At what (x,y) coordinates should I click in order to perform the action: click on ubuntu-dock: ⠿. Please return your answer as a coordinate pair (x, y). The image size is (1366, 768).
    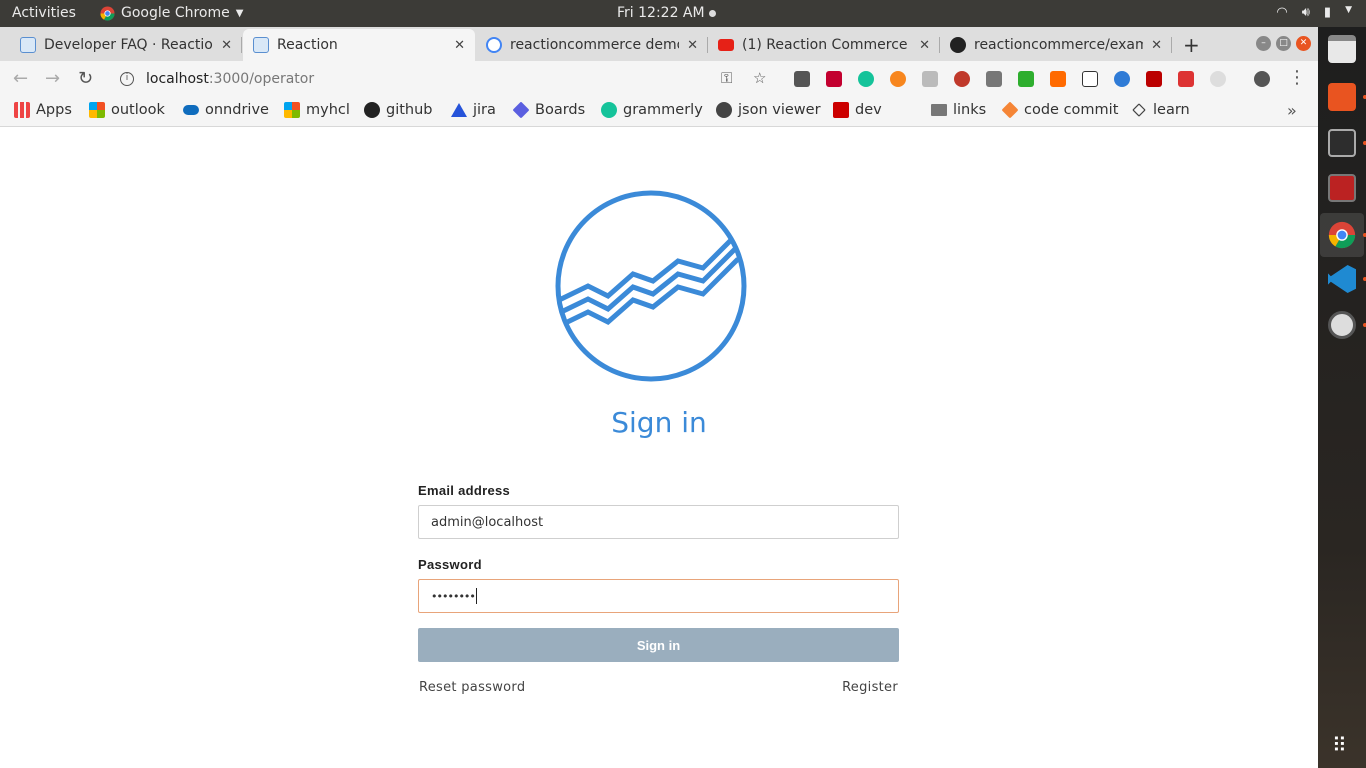
    Looking at the image, I should click on (1342, 397).